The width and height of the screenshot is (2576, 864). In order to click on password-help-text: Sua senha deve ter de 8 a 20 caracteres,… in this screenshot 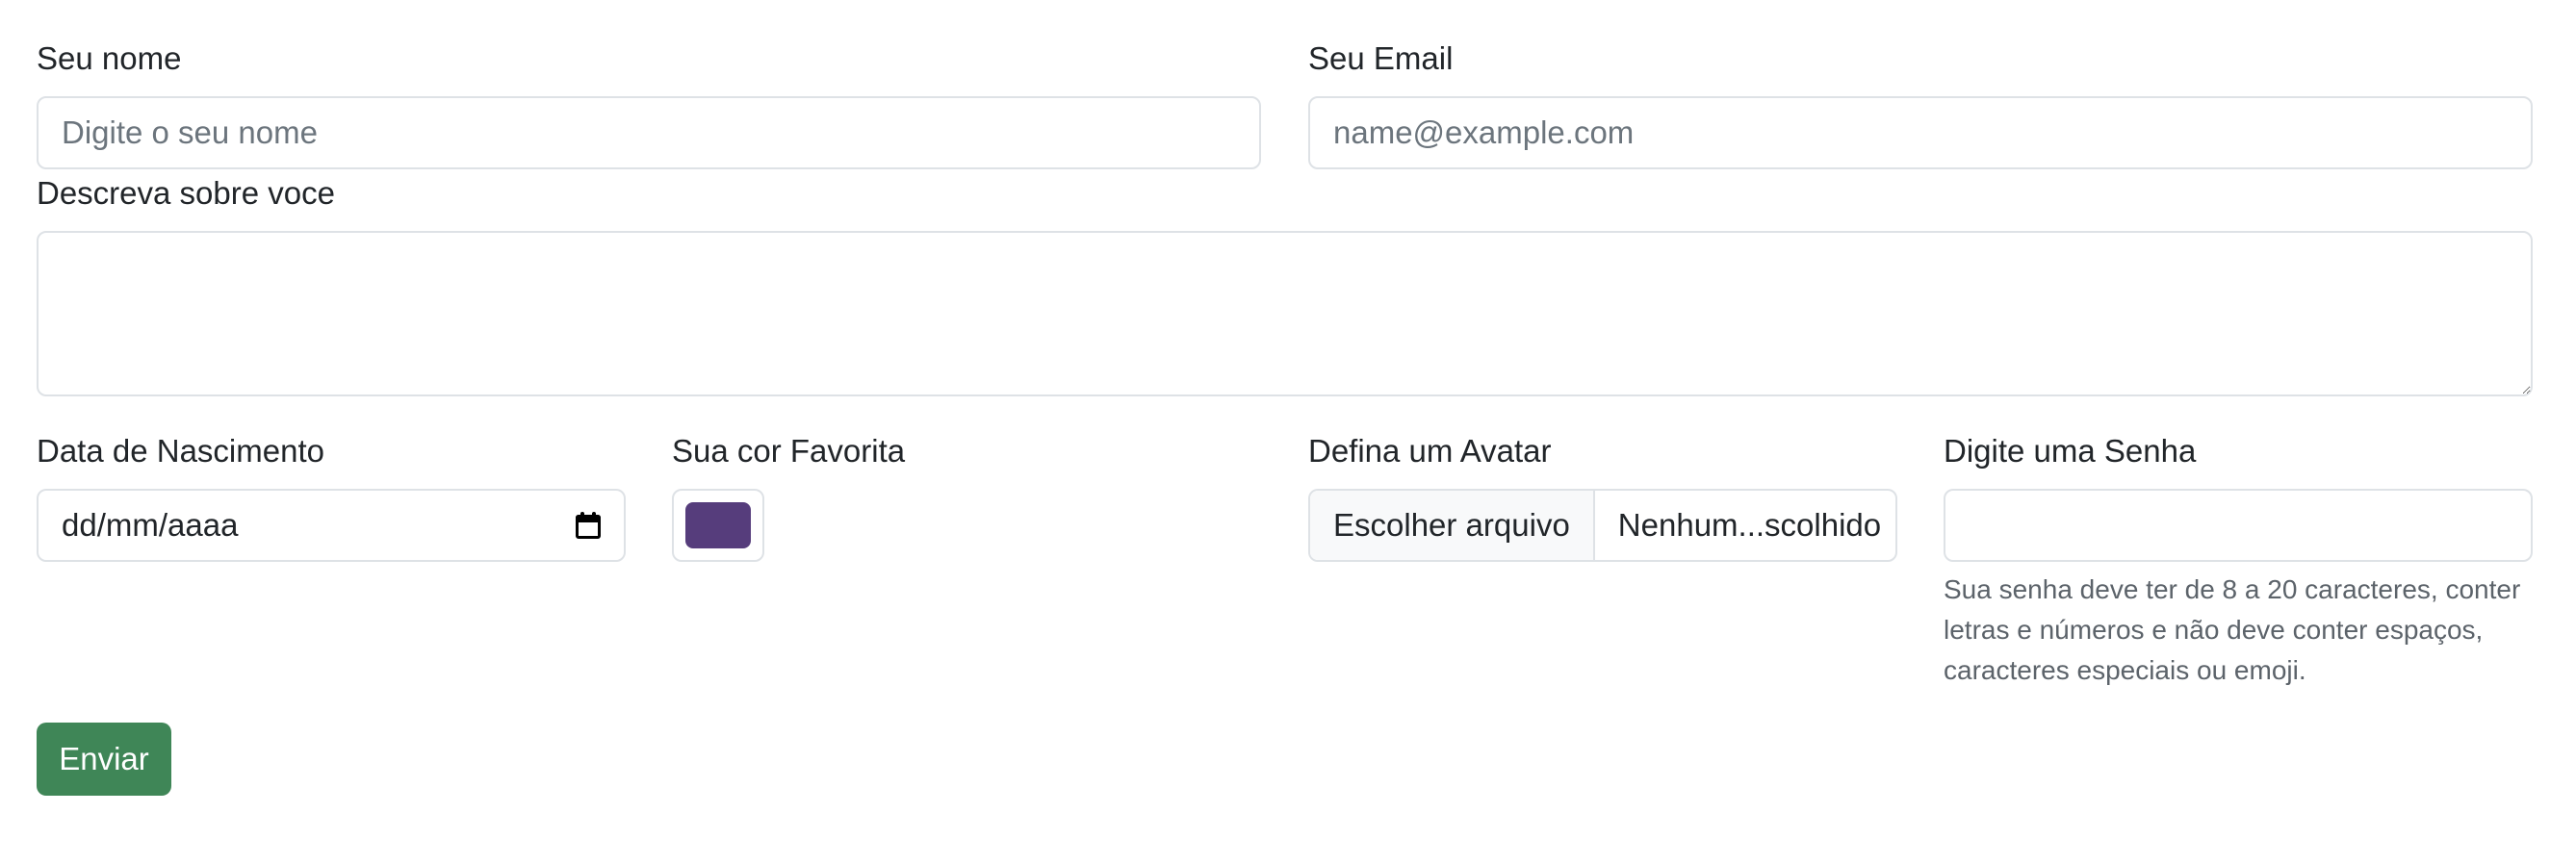, I will do `click(2233, 629)`.